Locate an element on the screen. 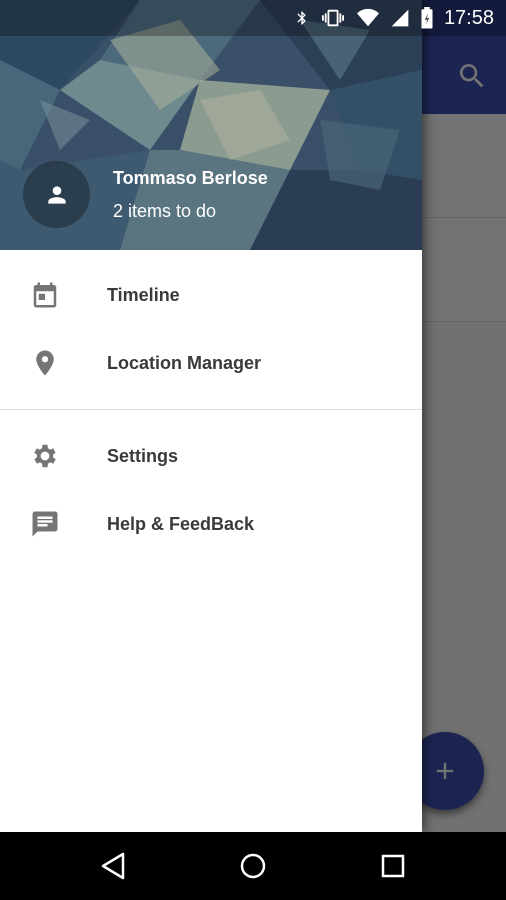 The image size is (506, 900). bluetooth-icon is located at coordinates (302, 18).